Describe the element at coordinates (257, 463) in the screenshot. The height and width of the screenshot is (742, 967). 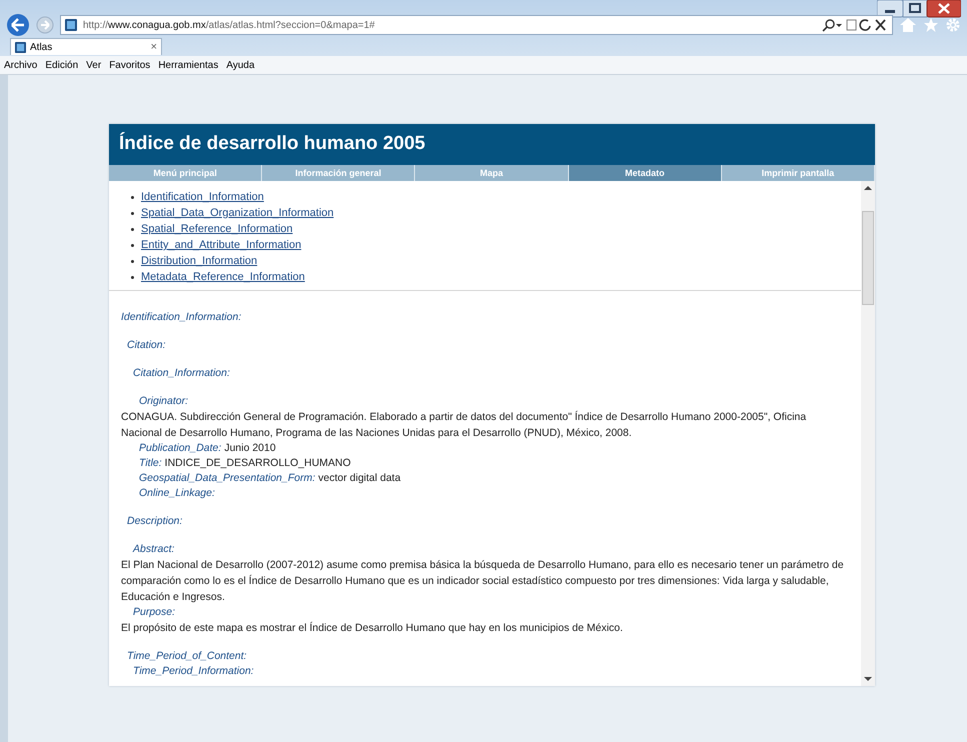
I see `field-value: INDICE_DE_DESARROLLO_HUMANO` at that location.